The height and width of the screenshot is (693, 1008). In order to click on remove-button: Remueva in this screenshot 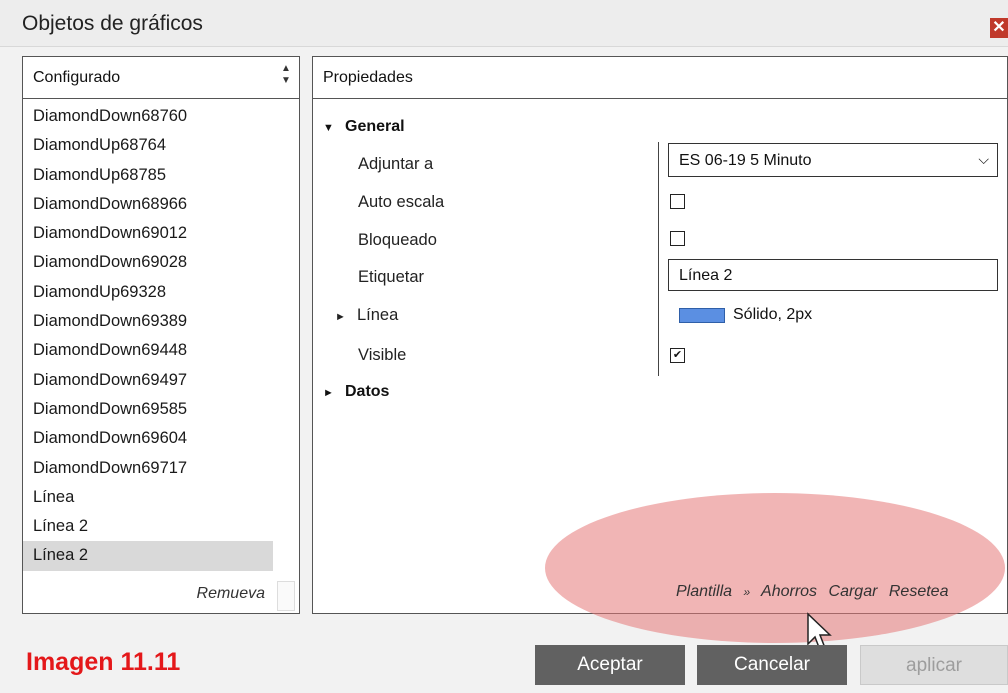, I will do `click(231, 594)`.